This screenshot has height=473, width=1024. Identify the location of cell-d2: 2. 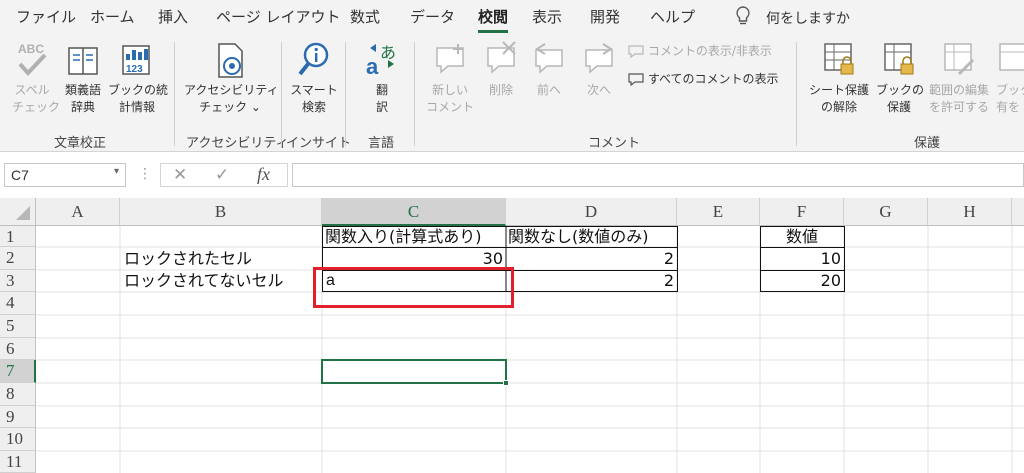
(590, 259).